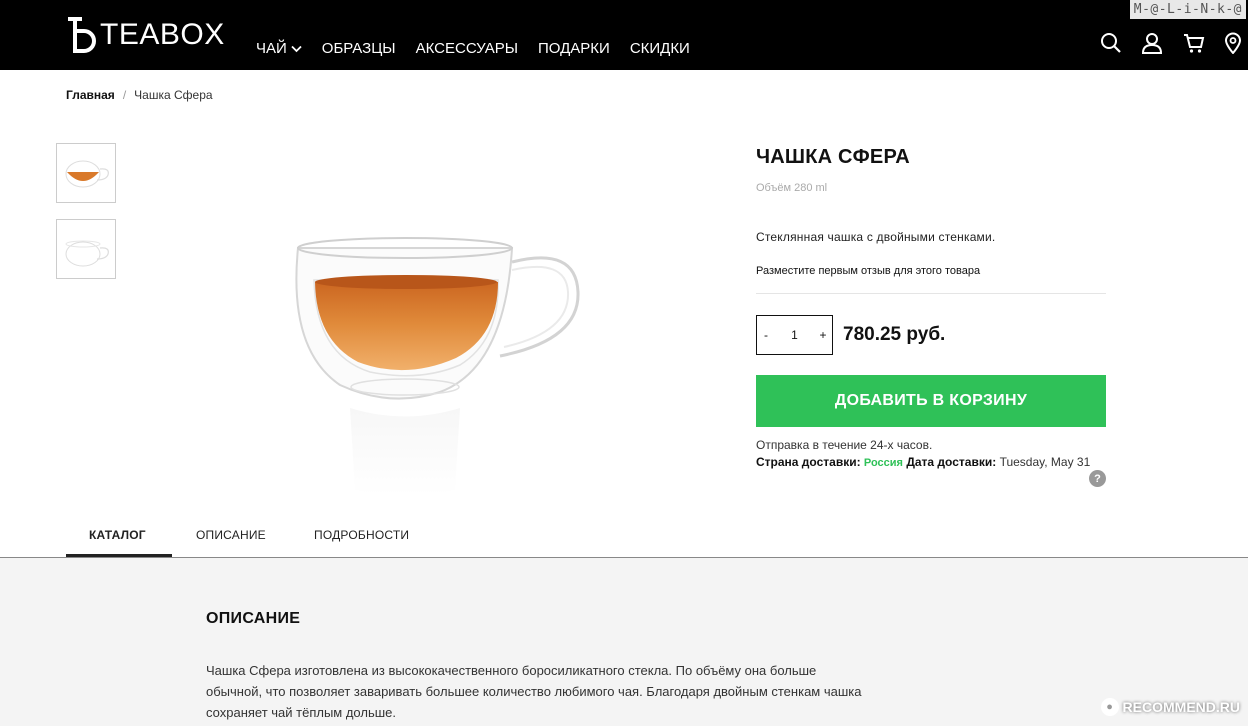 The image size is (1248, 726). I want to click on cart-icon, so click(1194, 43).